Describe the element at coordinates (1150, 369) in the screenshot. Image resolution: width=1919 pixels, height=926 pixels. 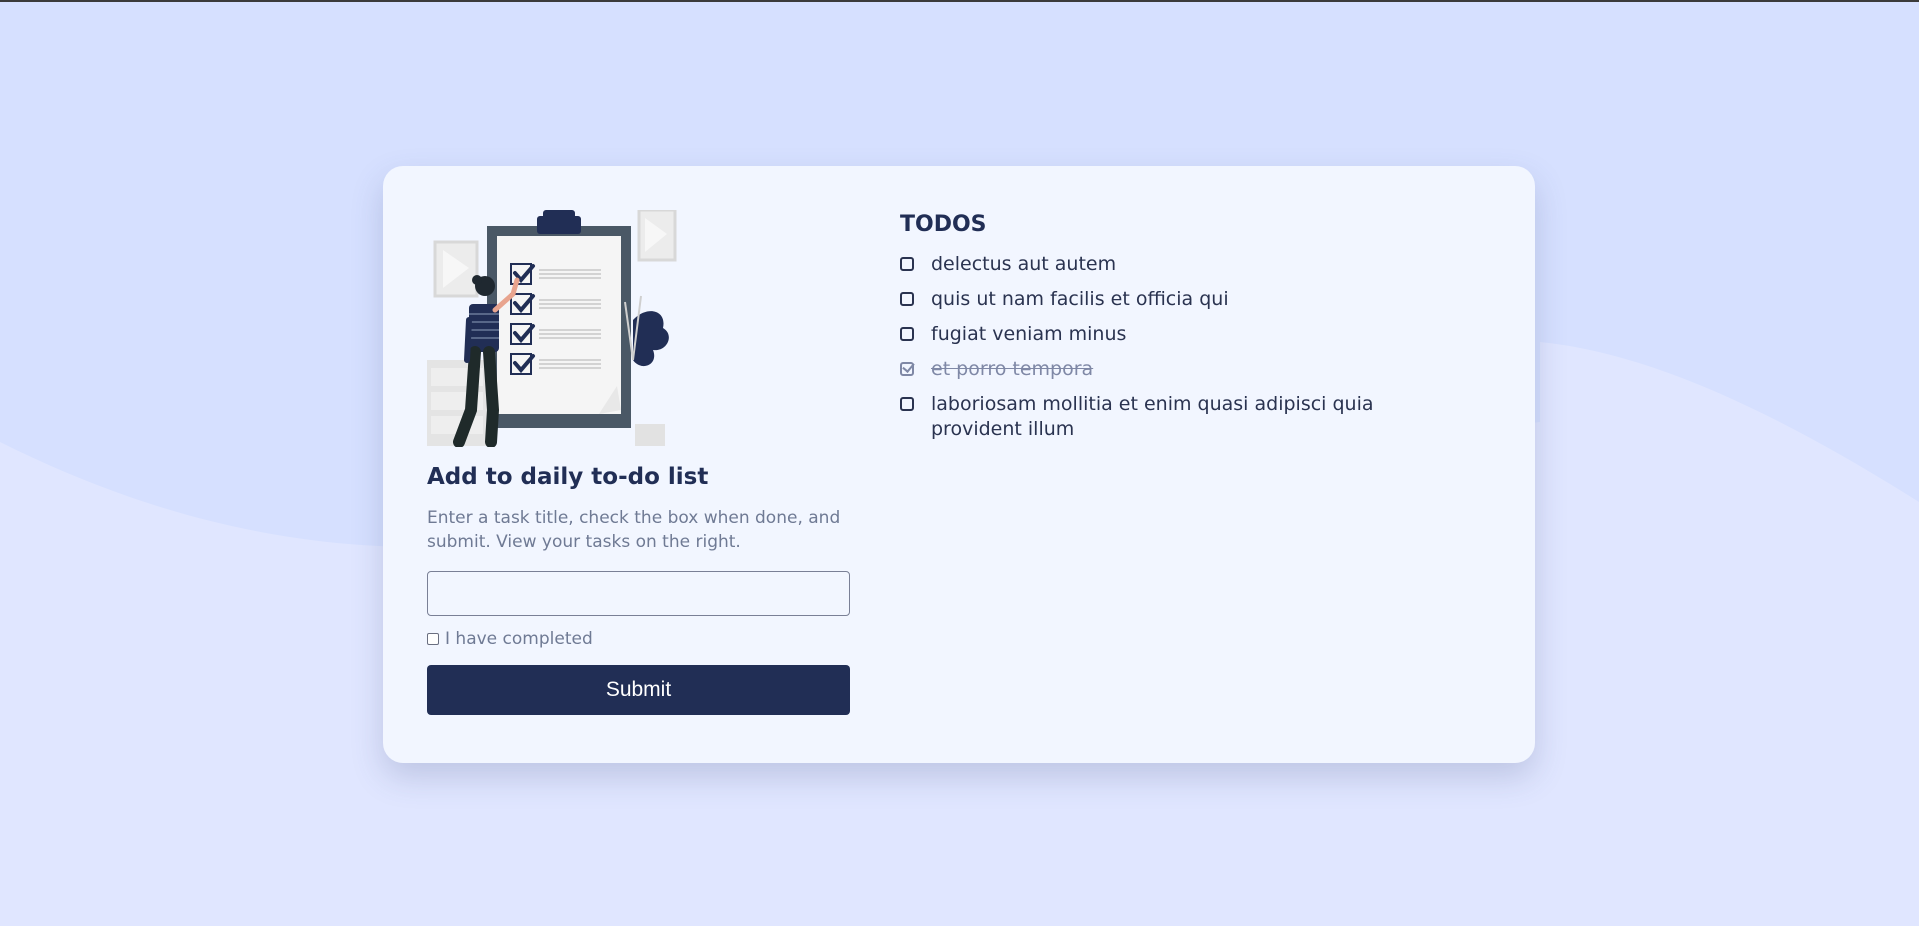
I see `todo-item: et porro tempora` at that location.